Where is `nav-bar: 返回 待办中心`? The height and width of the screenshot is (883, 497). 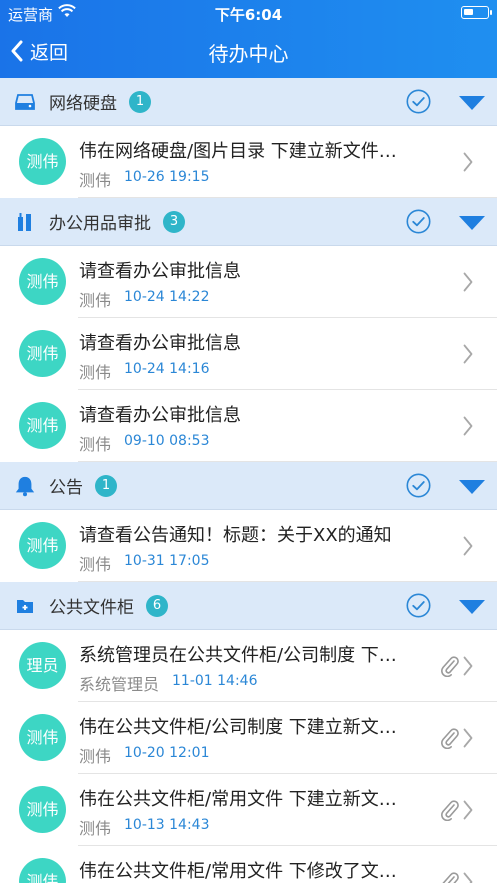 nav-bar: 返回 待办中心 is located at coordinates (248, 52).